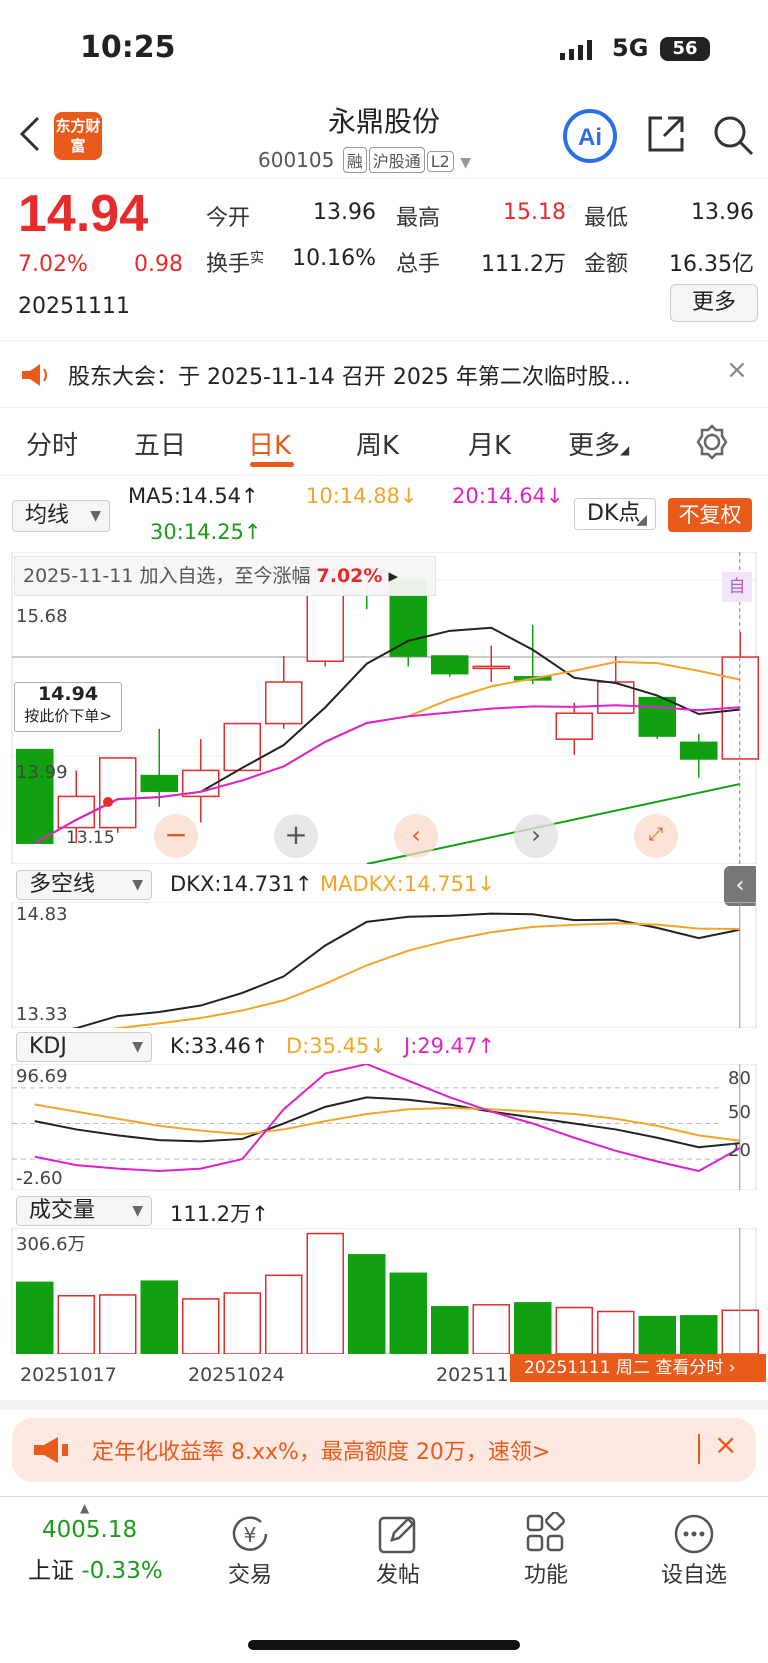 Image resolution: width=768 pixels, height=1663 pixels. Describe the element at coordinates (160, 443) in the screenshot. I see `tab-five-day: 五日` at that location.